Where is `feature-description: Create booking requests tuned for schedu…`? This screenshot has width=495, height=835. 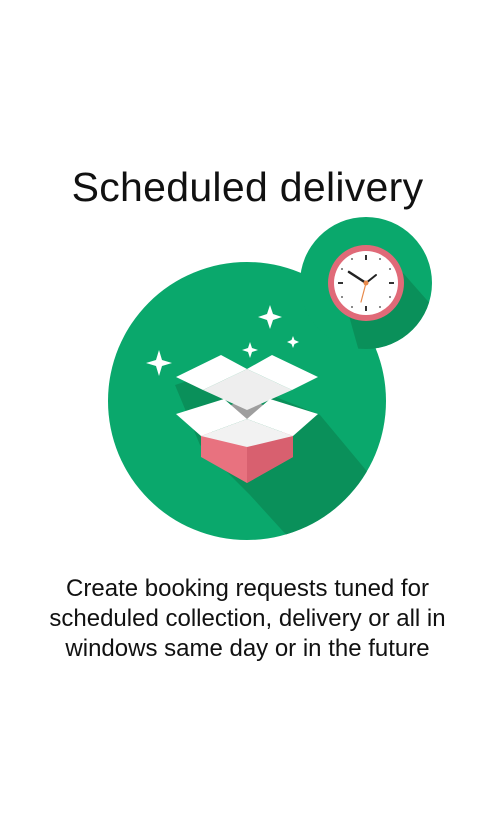 feature-description: Create booking requests tuned for schedu… is located at coordinates (247, 618).